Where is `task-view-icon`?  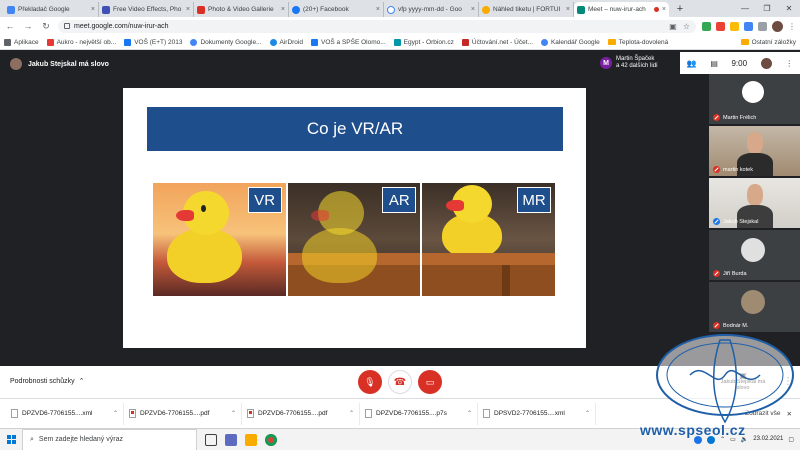
task-view-icon is located at coordinates (211, 439).